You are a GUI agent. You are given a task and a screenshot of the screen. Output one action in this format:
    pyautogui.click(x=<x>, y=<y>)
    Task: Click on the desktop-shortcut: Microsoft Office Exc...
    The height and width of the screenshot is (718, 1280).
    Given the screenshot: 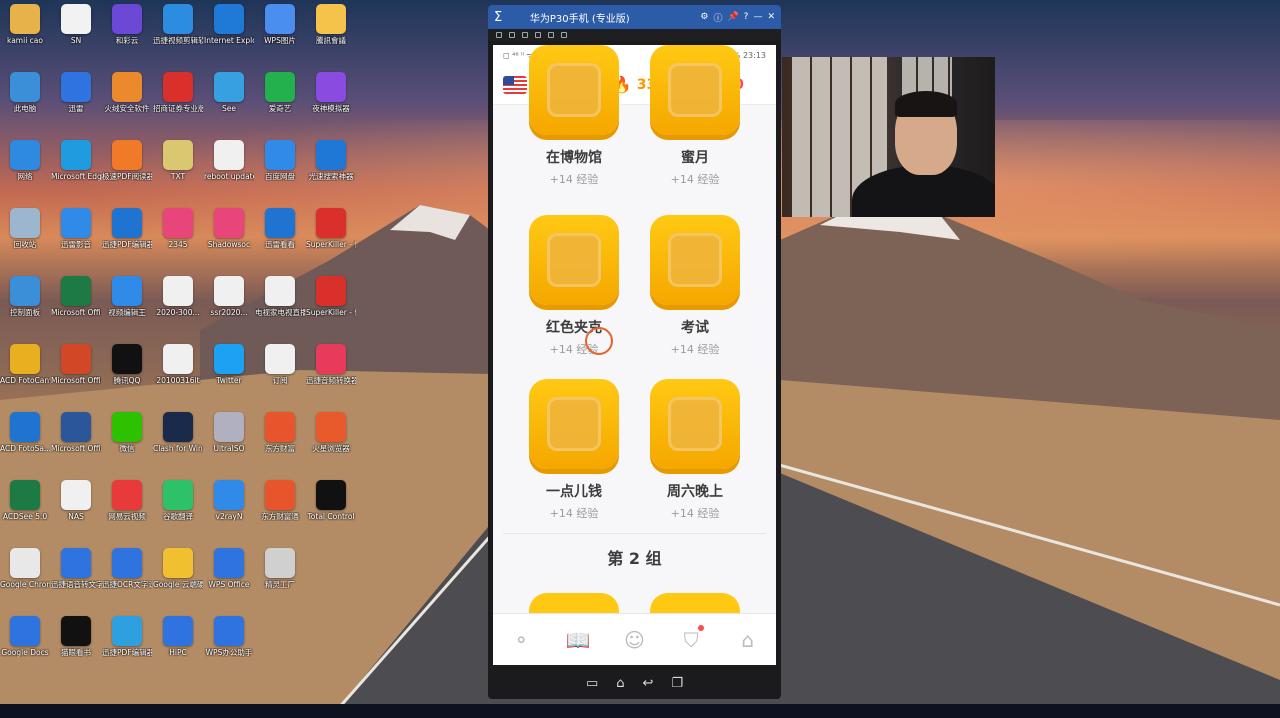 What is the action you would take?
    pyautogui.click(x=76, y=296)
    